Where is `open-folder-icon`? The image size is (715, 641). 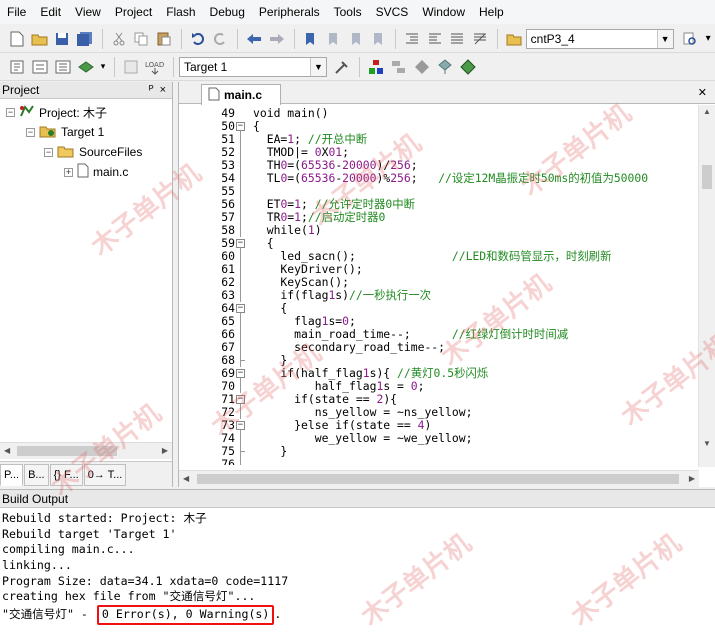
open-folder-icon is located at coordinates (40, 39).